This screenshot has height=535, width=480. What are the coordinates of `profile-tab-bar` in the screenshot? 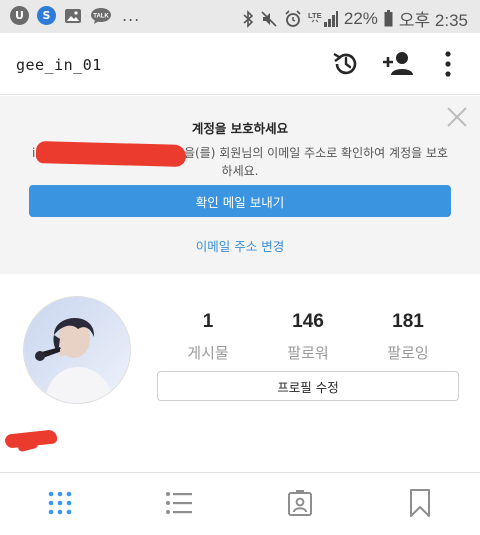 It's located at (240, 503).